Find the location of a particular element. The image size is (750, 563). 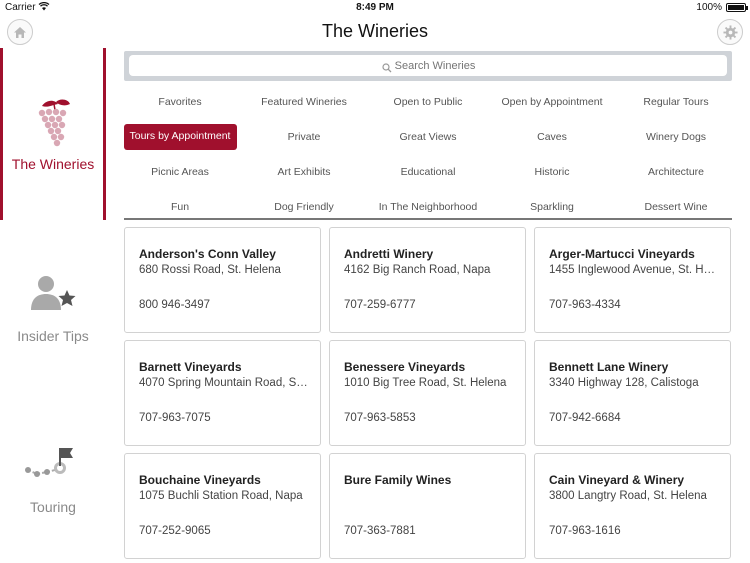

battery-icon is located at coordinates (737, 7).